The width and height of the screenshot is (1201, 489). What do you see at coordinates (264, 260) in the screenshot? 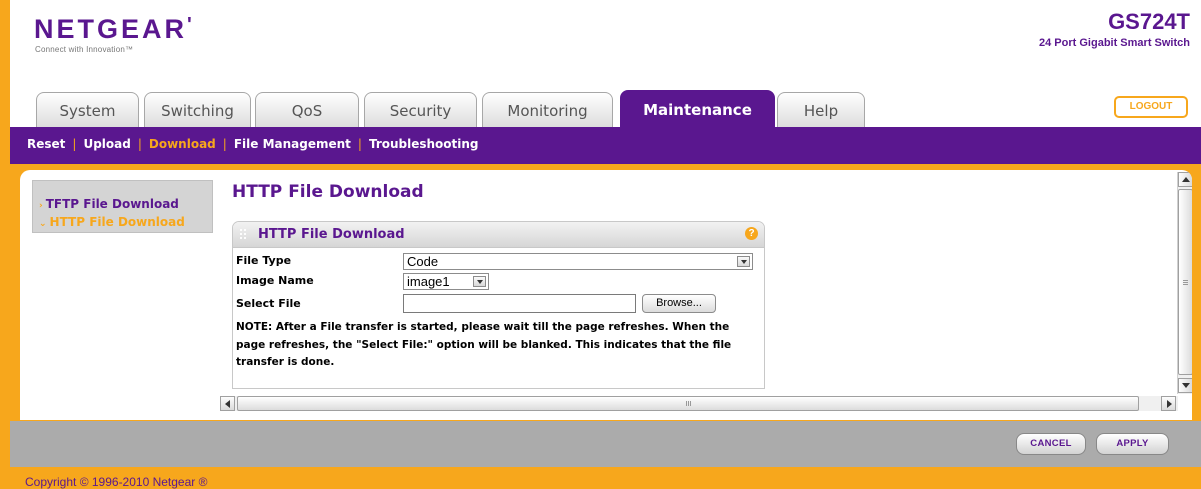
I see `file-type-label: File Type` at bounding box center [264, 260].